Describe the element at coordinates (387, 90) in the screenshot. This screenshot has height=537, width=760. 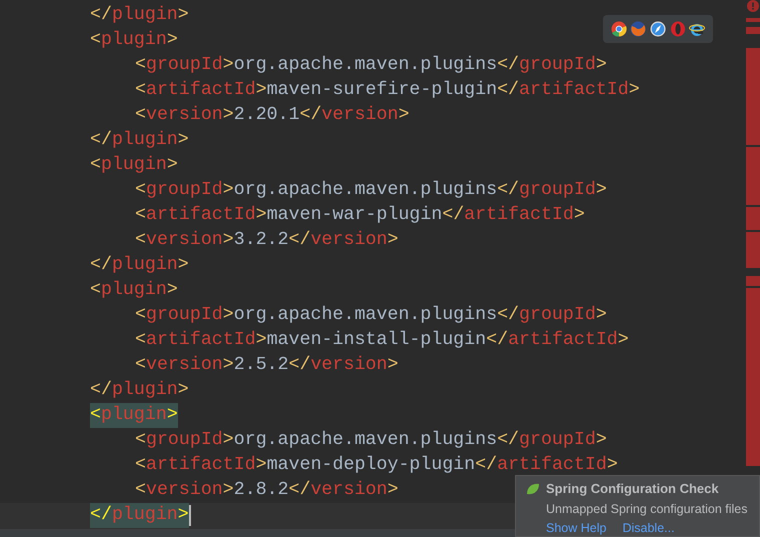
I see `code-line: <artifactId>maven-surefire-plugin</artifactId>` at that location.